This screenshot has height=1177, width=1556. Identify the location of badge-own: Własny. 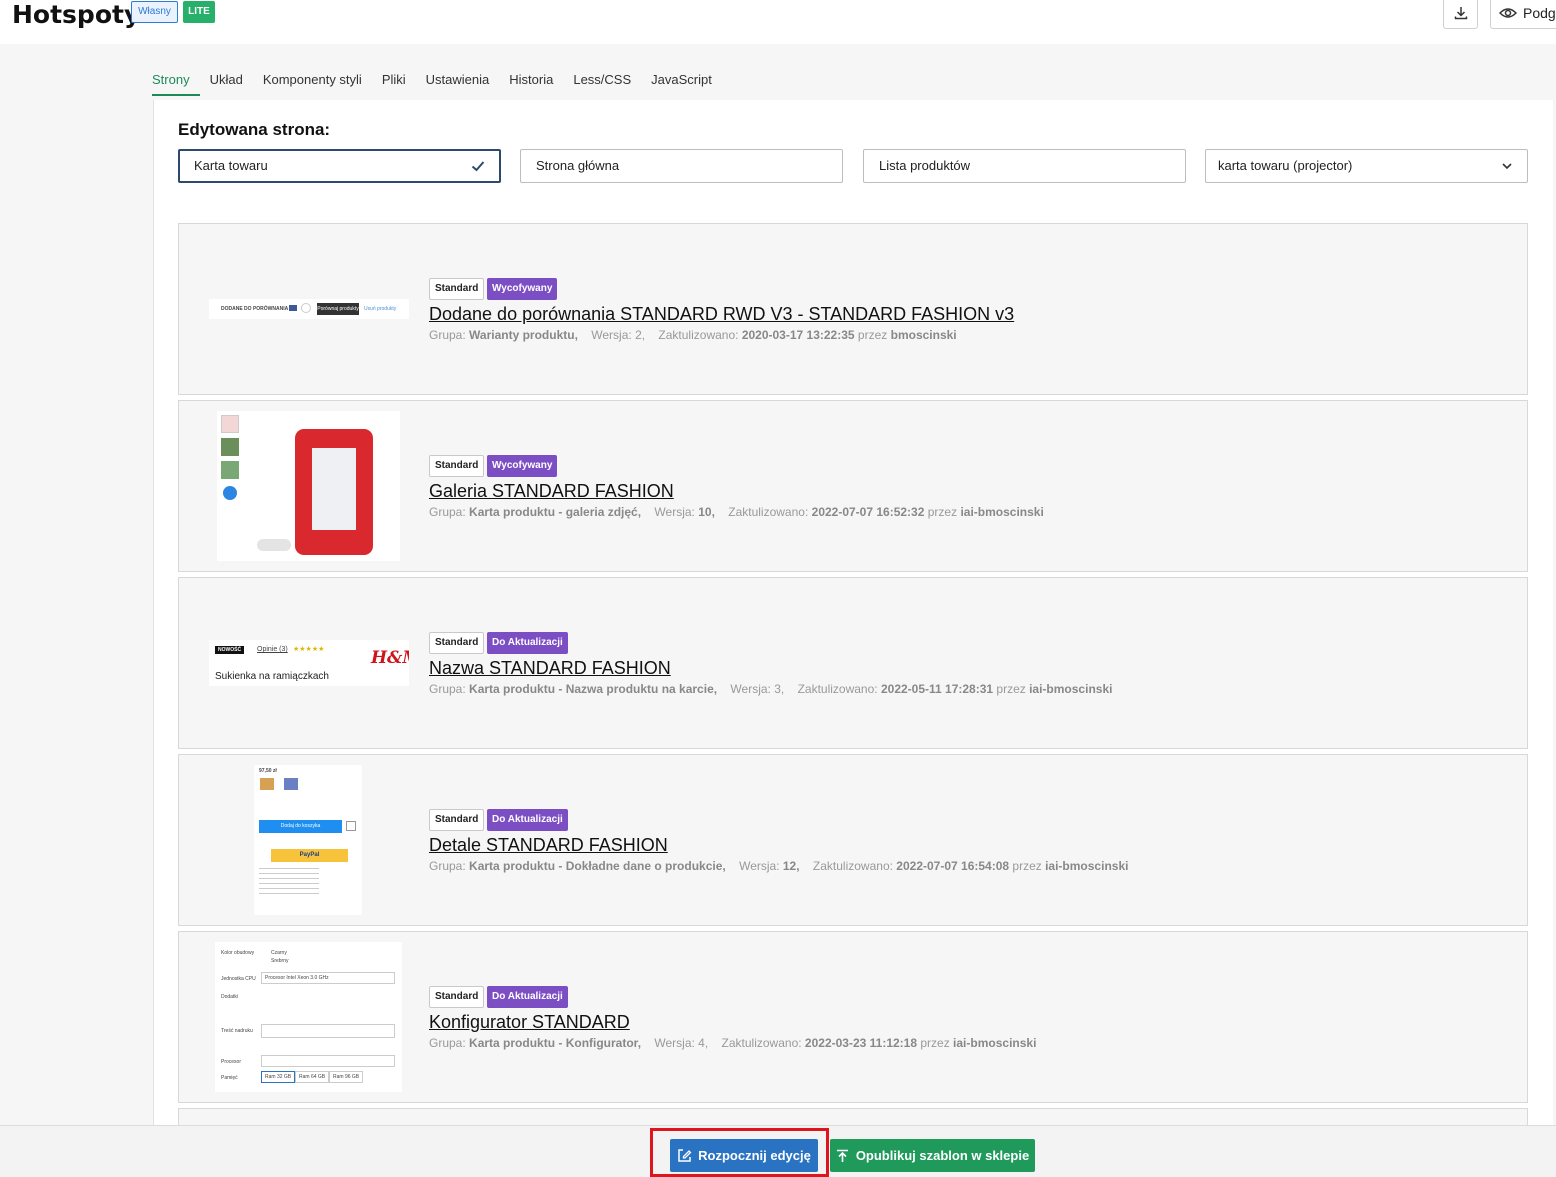
(154, 12).